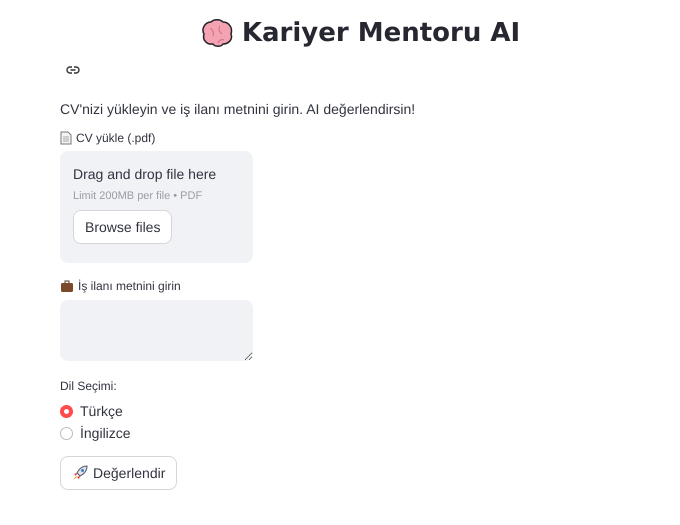  What do you see at coordinates (137, 196) in the screenshot?
I see `dropzone-limits: Limit 200MB per file • PDF` at bounding box center [137, 196].